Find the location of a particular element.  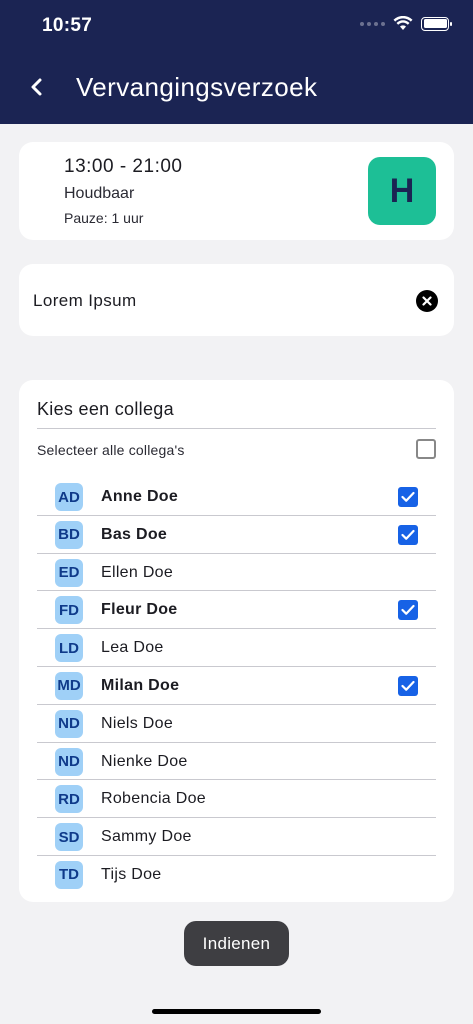

app-header: 10:57 Vervangingsverzoek is located at coordinates (236, 62).